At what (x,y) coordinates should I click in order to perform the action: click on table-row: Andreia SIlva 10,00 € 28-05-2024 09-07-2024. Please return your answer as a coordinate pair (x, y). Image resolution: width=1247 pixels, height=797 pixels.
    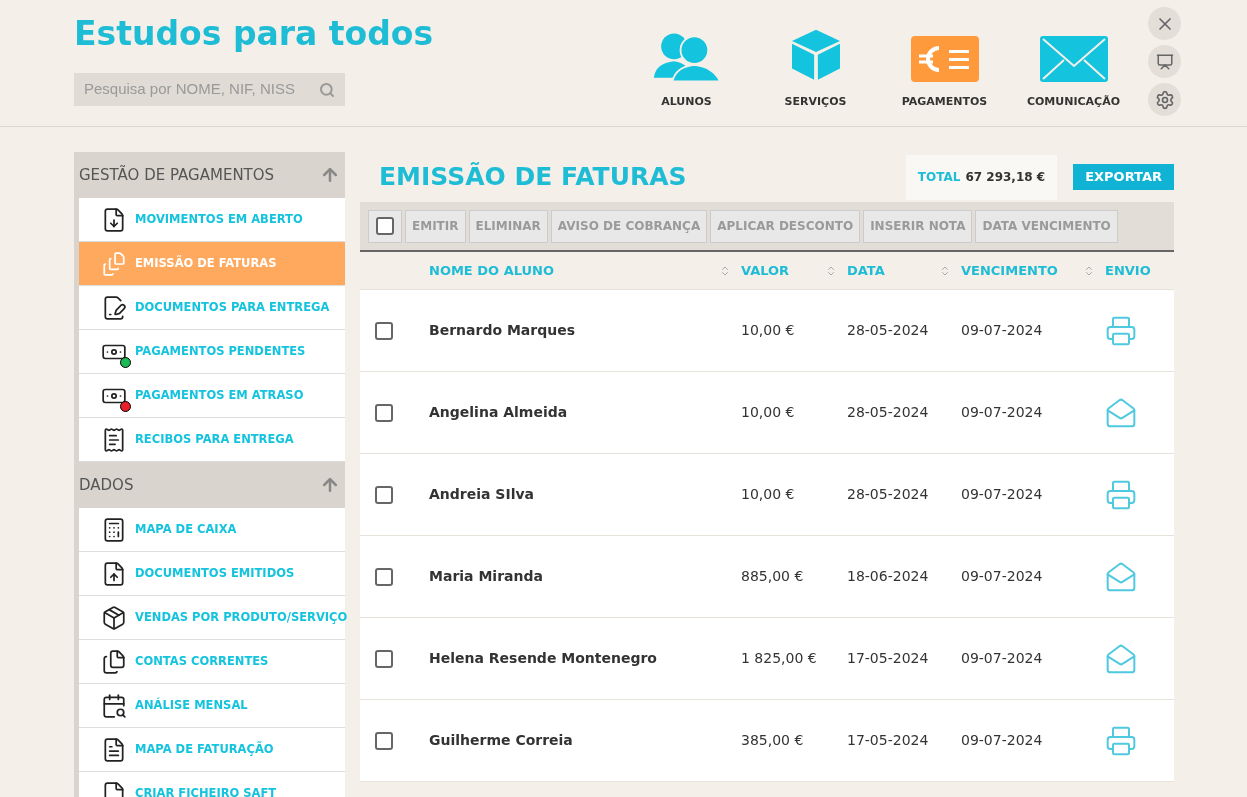
    Looking at the image, I should click on (767, 495).